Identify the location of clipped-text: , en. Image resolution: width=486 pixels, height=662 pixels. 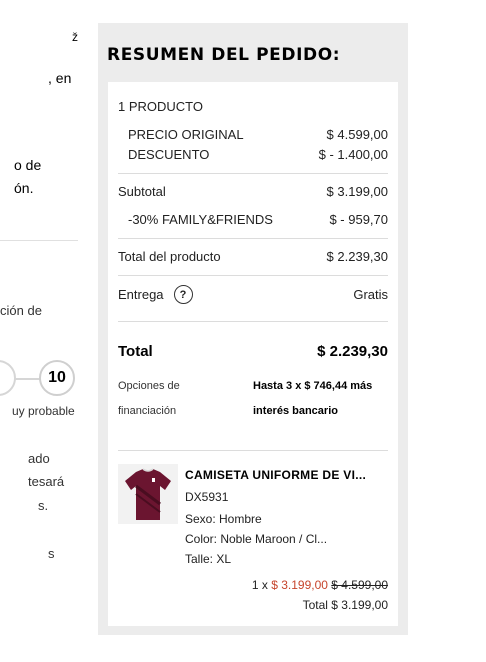
(60, 78).